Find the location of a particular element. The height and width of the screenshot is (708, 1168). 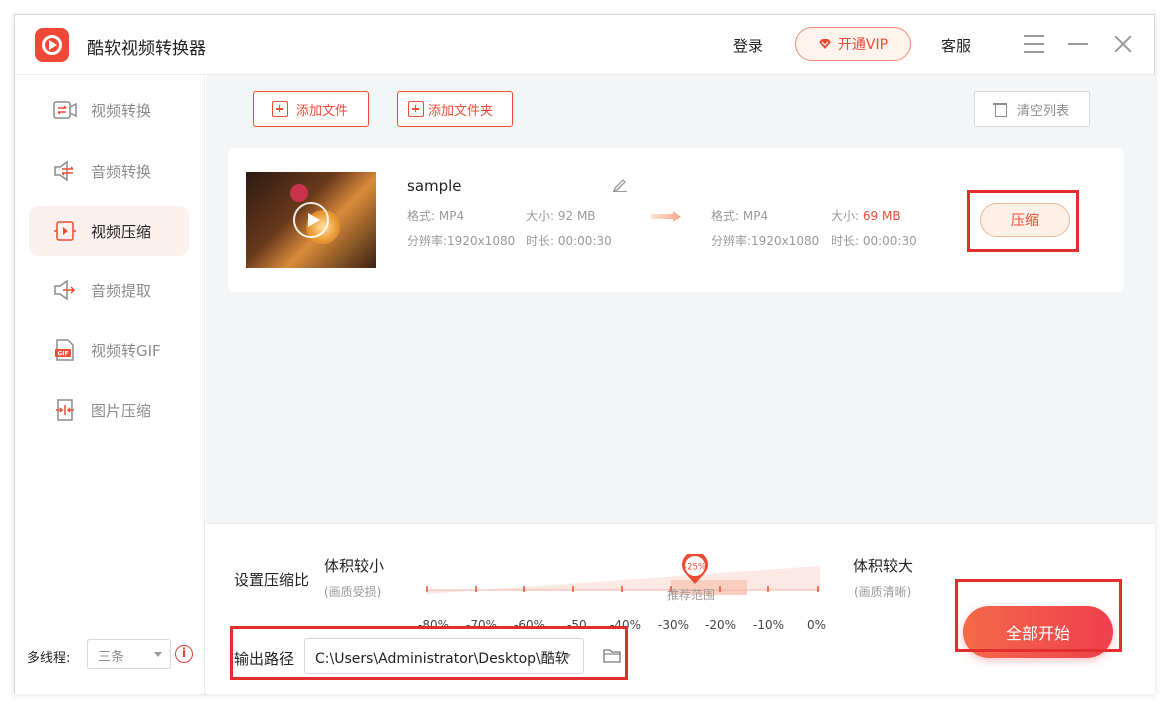

size-small-label: 体积较小 is located at coordinates (354, 566).